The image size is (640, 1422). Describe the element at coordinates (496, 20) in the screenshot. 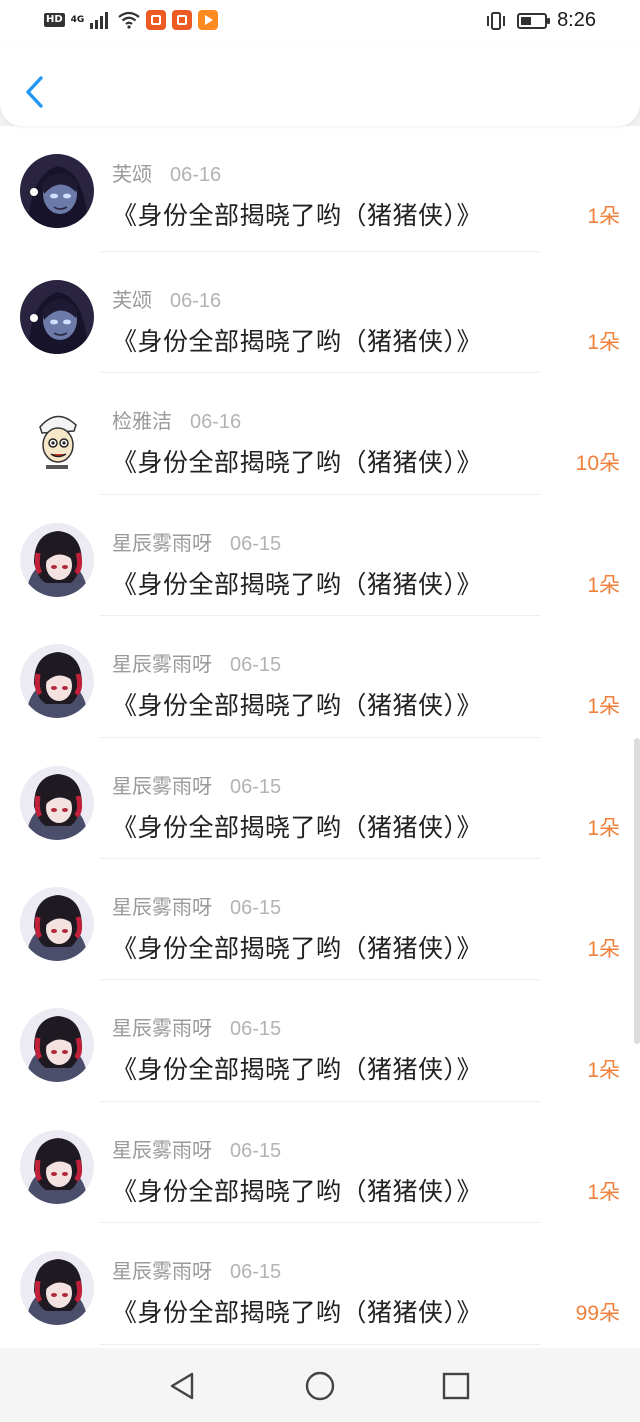

I see `vibrate-icon` at that location.